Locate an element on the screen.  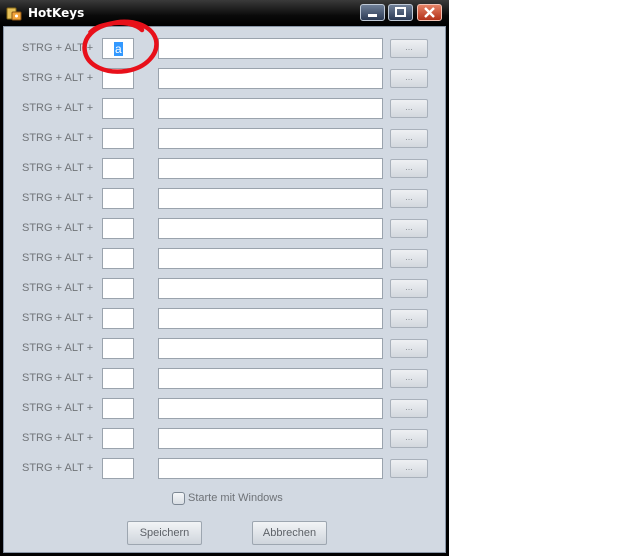
close-icon is located at coordinates (429, 12).